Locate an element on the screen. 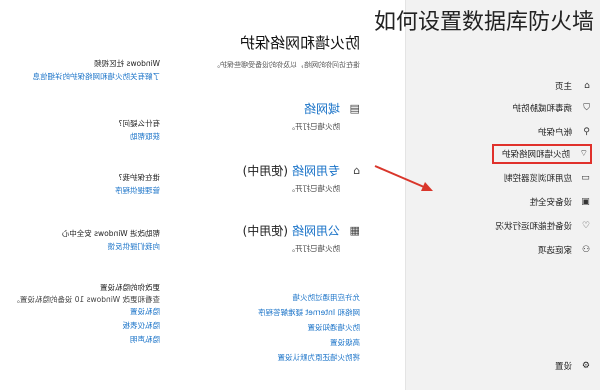 The width and height of the screenshot is (600, 390). nav-item-device-security: ▣ 设备安全性 is located at coordinates (500, 202).